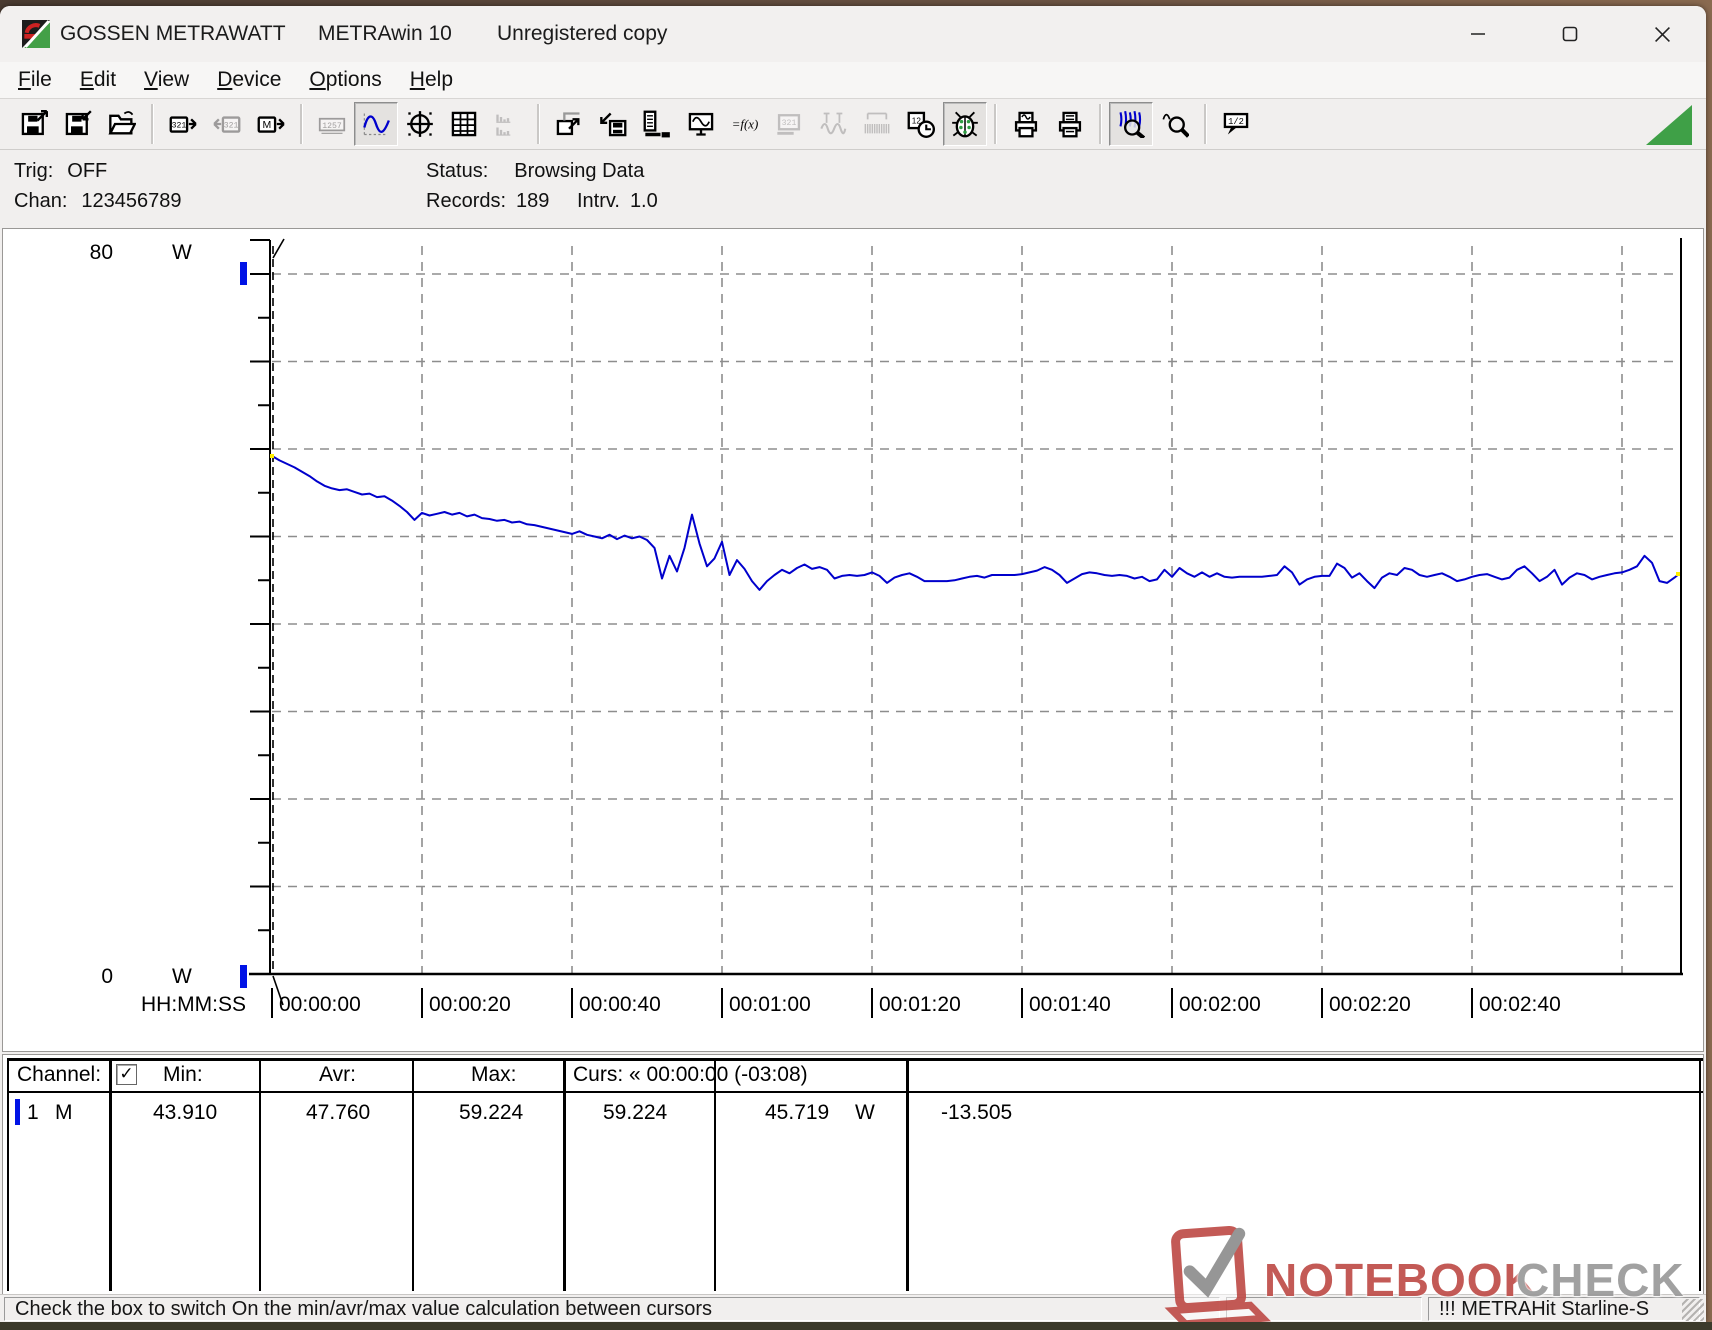  What do you see at coordinates (977, 1112) in the screenshot?
I see `delta-value: -13.505` at bounding box center [977, 1112].